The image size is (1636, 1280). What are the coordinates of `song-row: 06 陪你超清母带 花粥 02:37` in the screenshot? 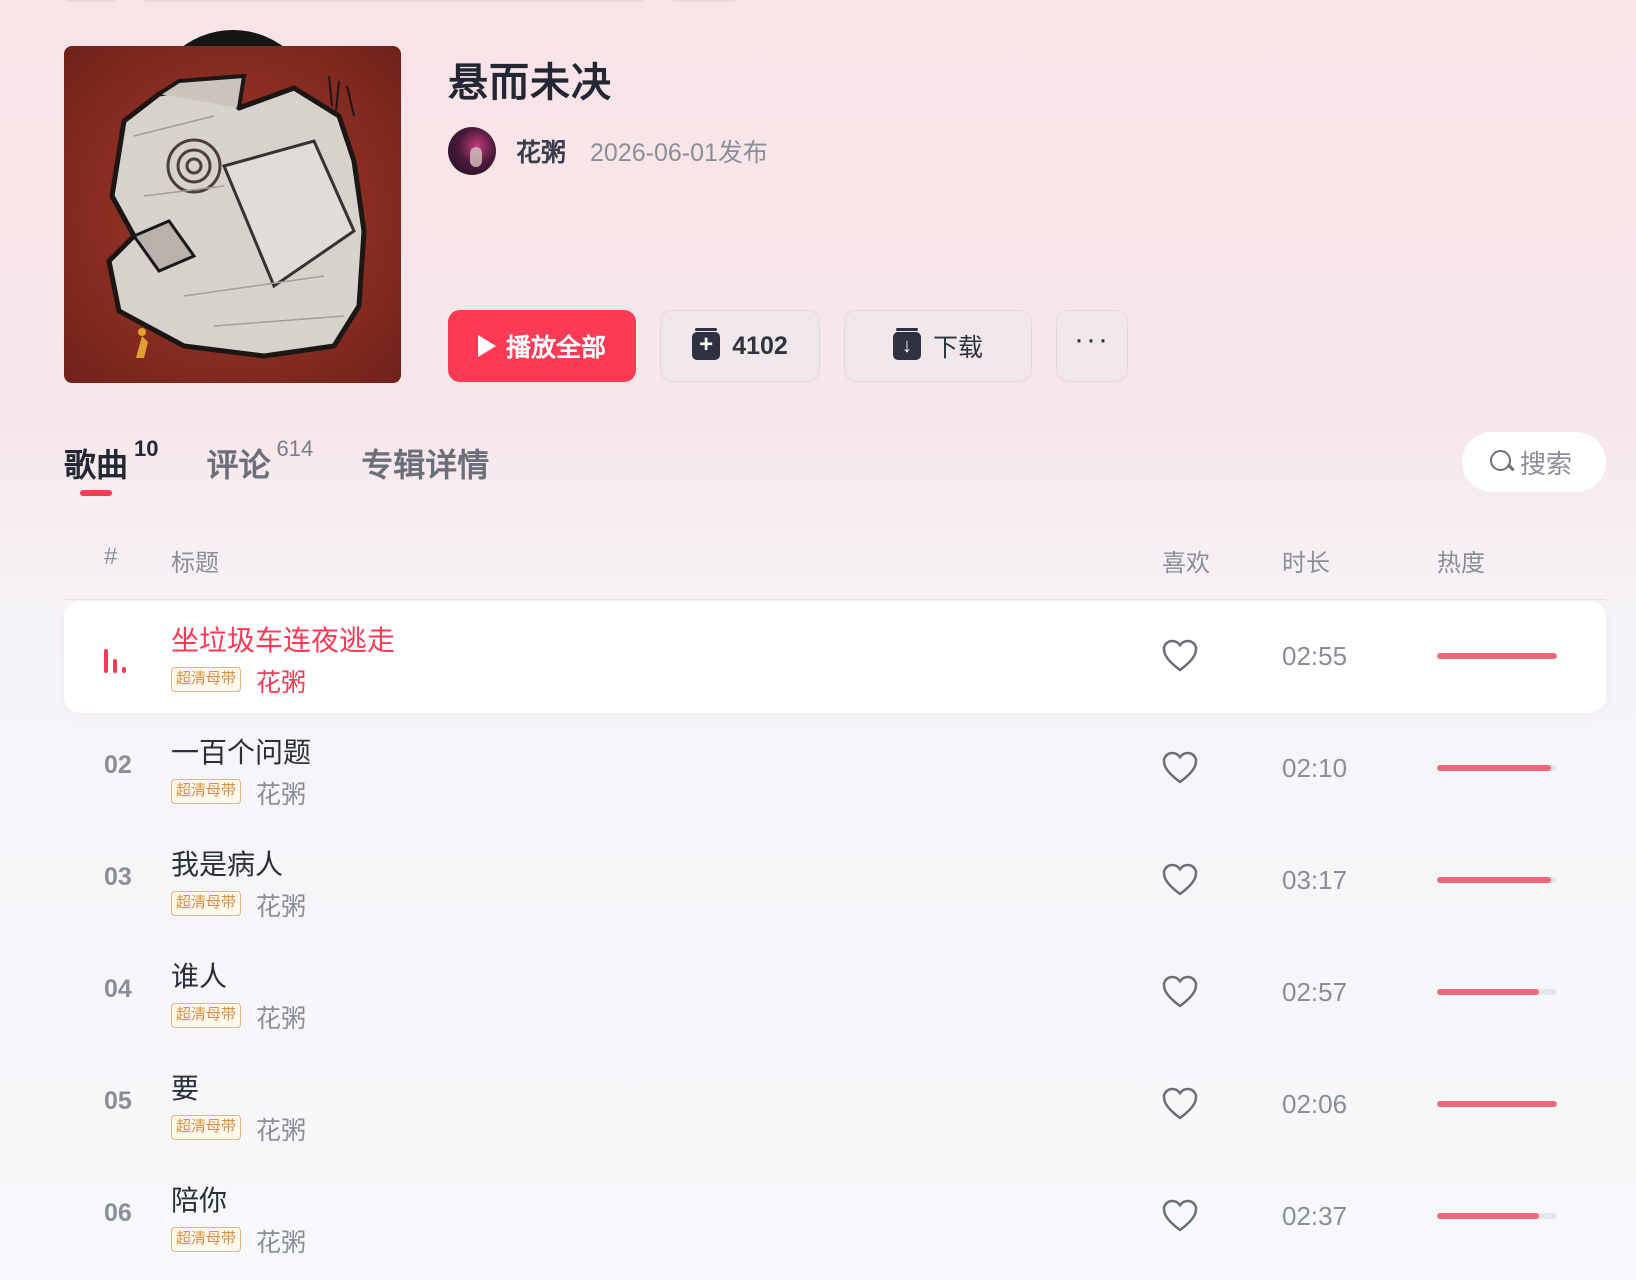 It's located at (835, 1217).